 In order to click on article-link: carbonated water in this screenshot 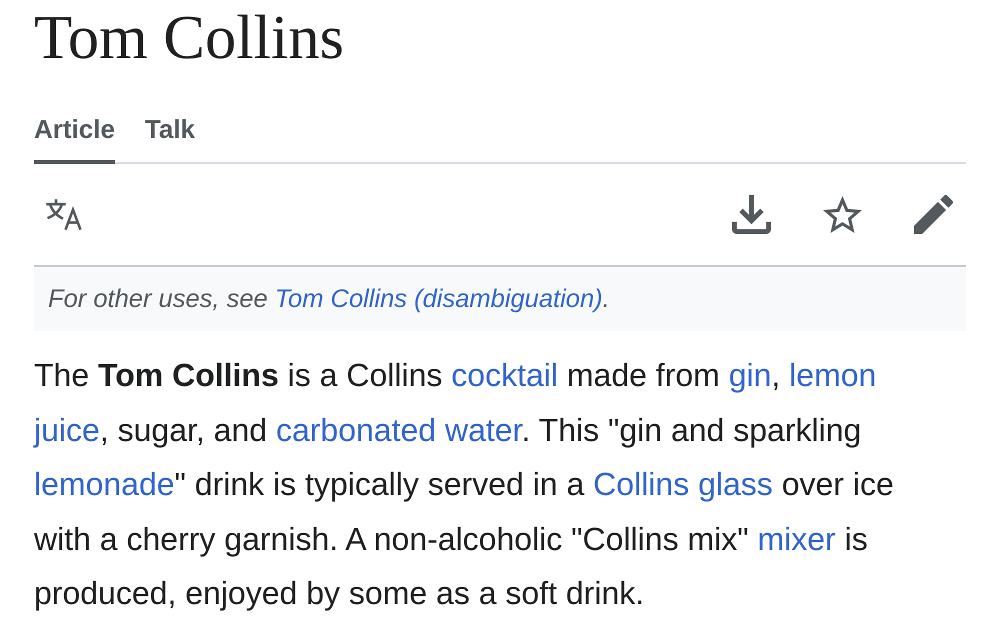, I will do `click(399, 430)`.